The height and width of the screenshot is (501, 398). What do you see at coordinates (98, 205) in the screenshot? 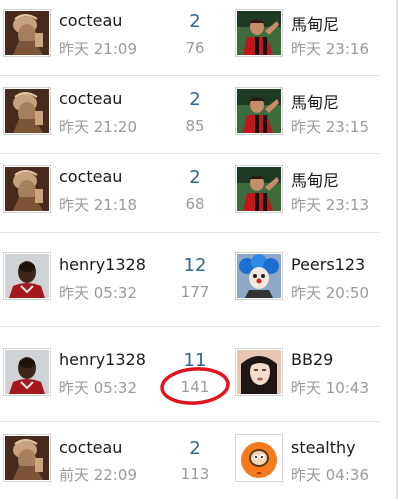
I see `post-time: 昨天 21:18` at bounding box center [98, 205].